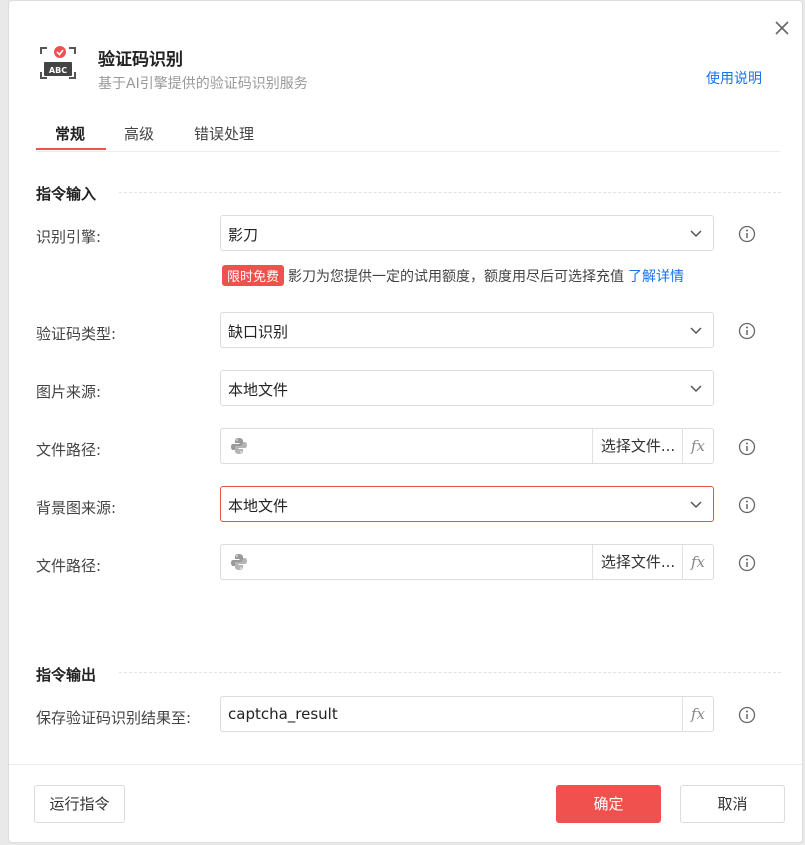  What do you see at coordinates (747, 234) in the screenshot?
I see `engine-info-icon` at bounding box center [747, 234].